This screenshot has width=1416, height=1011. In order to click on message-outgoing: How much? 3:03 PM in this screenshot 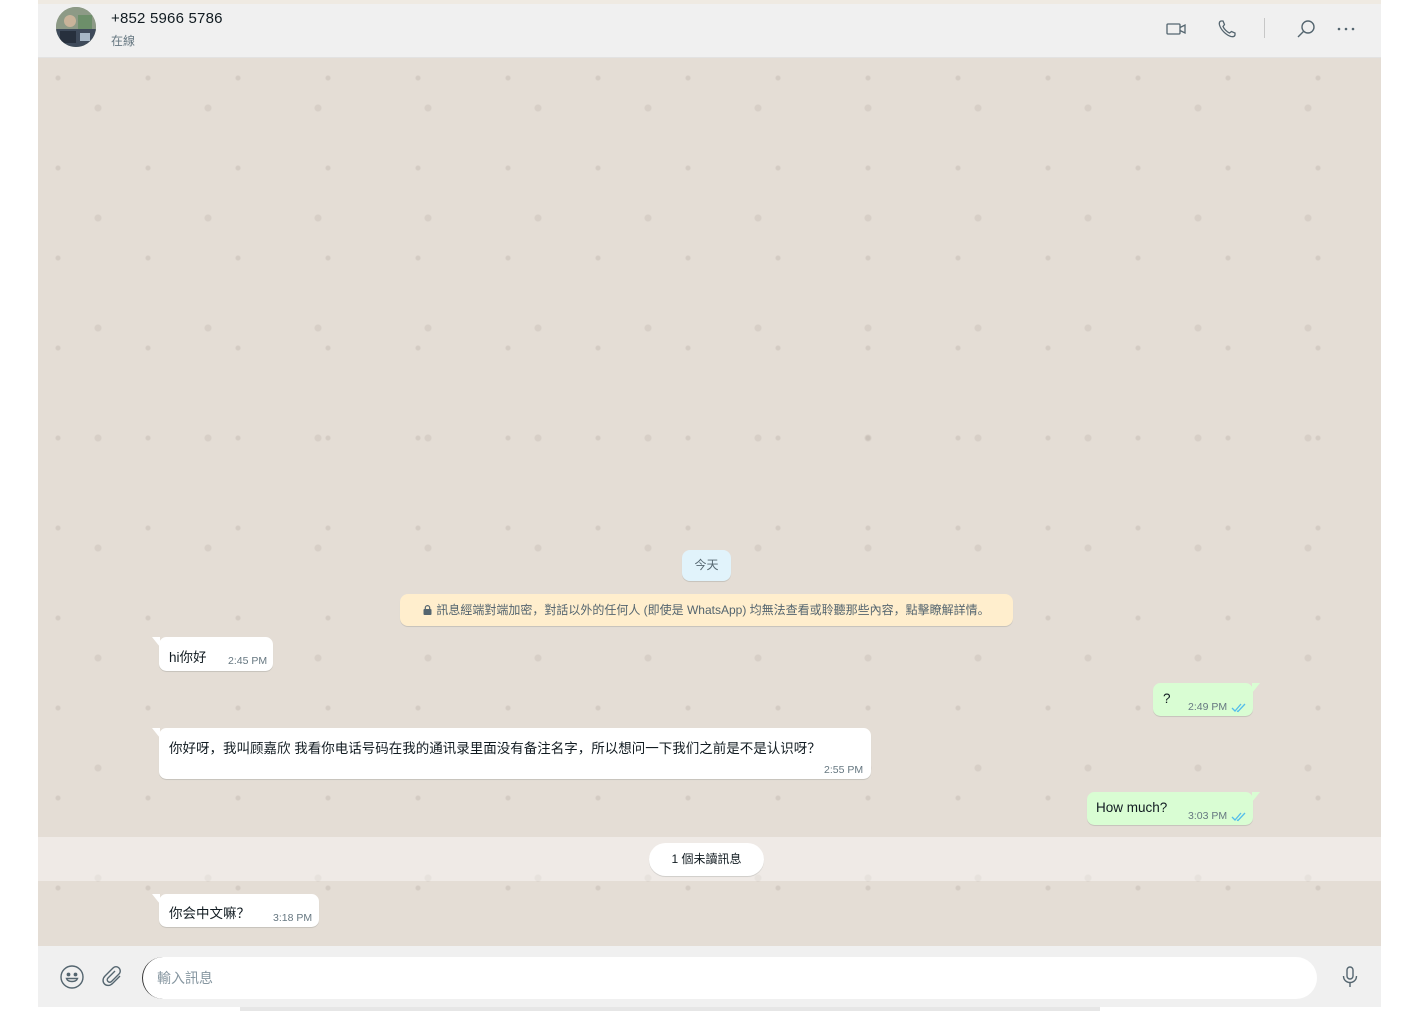, I will do `click(1173, 808)`.